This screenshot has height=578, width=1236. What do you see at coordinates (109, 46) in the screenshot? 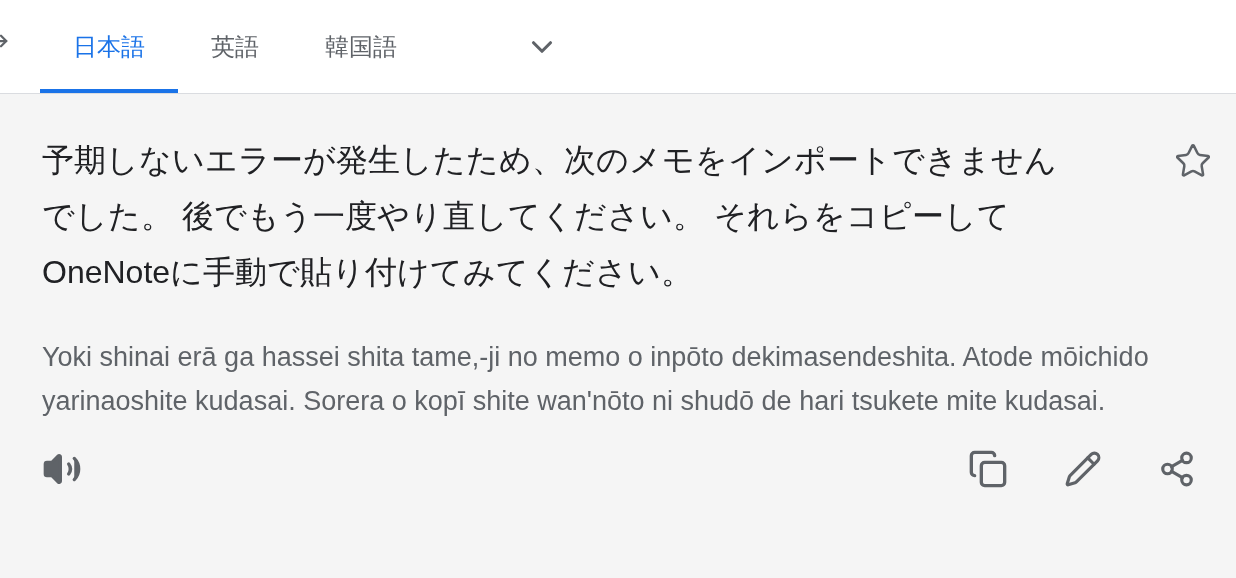
I see `language-tab: 日本語` at bounding box center [109, 46].